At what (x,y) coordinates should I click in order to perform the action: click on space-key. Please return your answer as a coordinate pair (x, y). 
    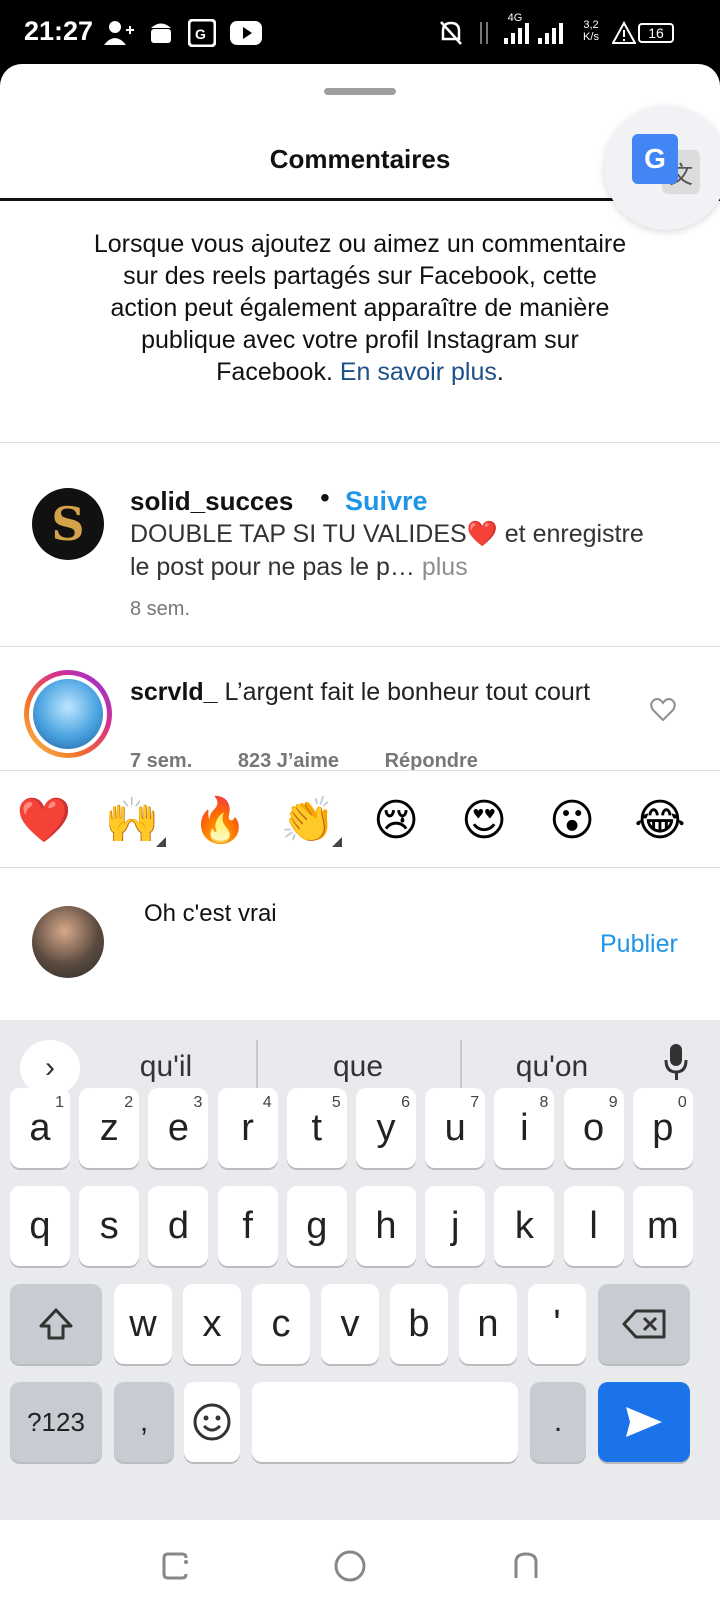
    Looking at the image, I should click on (385, 1422).